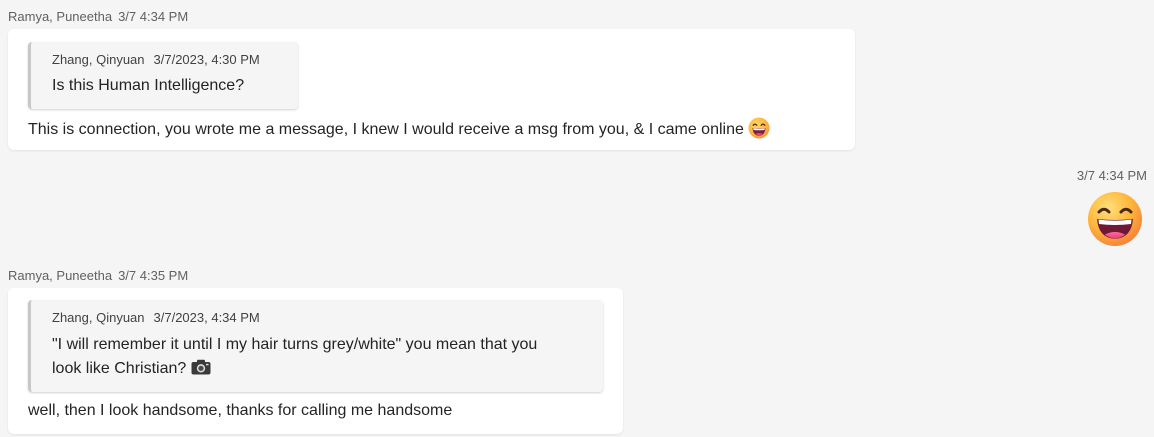  Describe the element at coordinates (153, 275) in the screenshot. I see `message-timestamp: 3/7 4:35 PM` at that location.